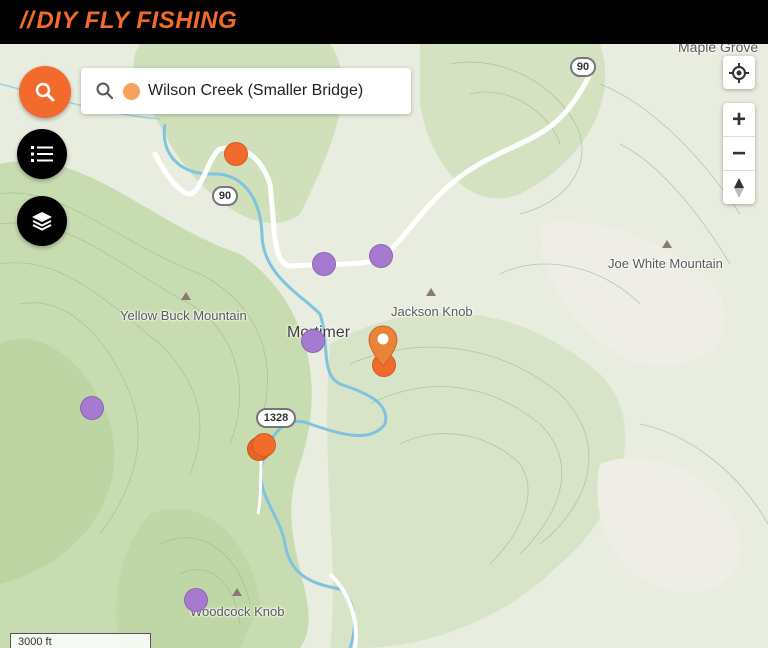  Describe the element at coordinates (183, 315) in the screenshot. I see `map-label-yellow-buck-mountain: Yellow Buck Mountain` at that location.